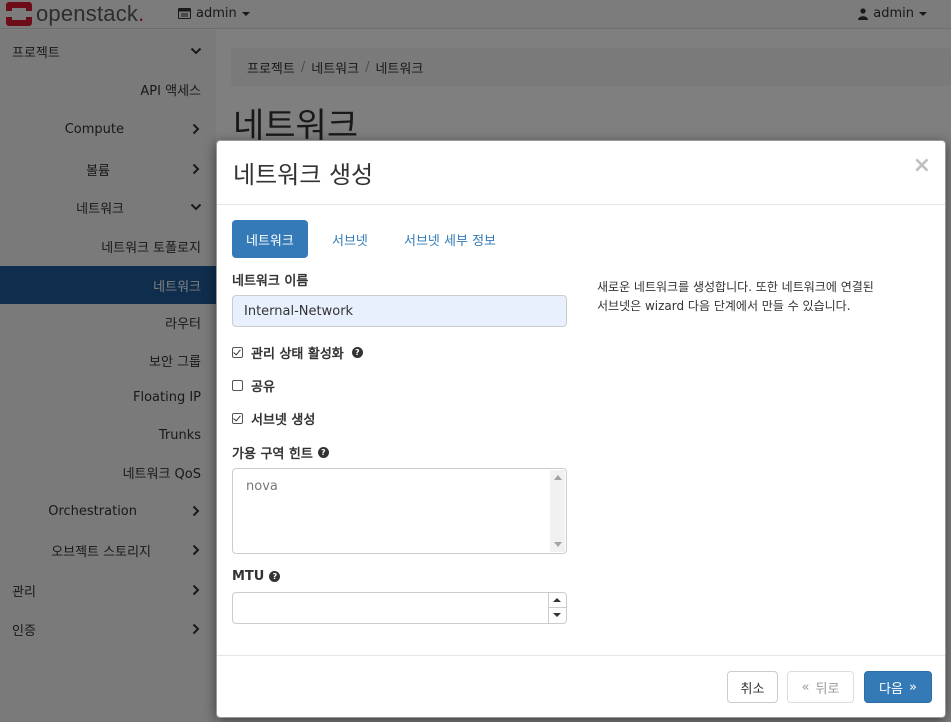 The height and width of the screenshot is (722, 951). I want to click on create-subnet-row: 서브넷 생성, so click(273, 418).